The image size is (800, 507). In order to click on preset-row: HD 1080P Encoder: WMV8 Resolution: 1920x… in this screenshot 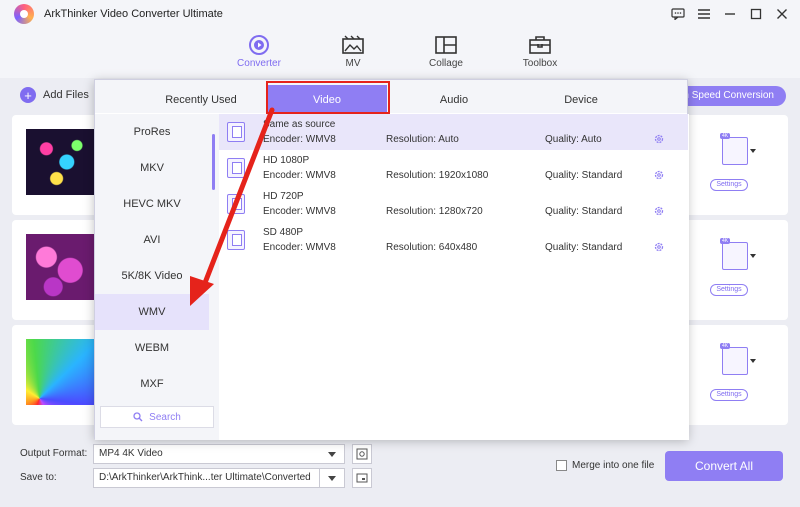, I will do `click(453, 168)`.